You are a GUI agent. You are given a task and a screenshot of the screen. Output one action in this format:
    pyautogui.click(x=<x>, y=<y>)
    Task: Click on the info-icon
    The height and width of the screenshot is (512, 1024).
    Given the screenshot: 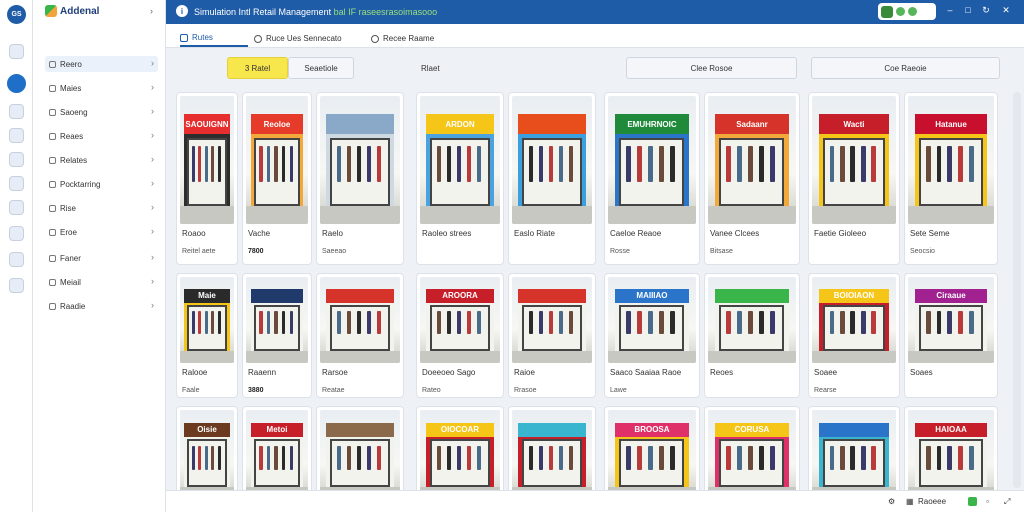 What is the action you would take?
    pyautogui.click(x=16, y=111)
    